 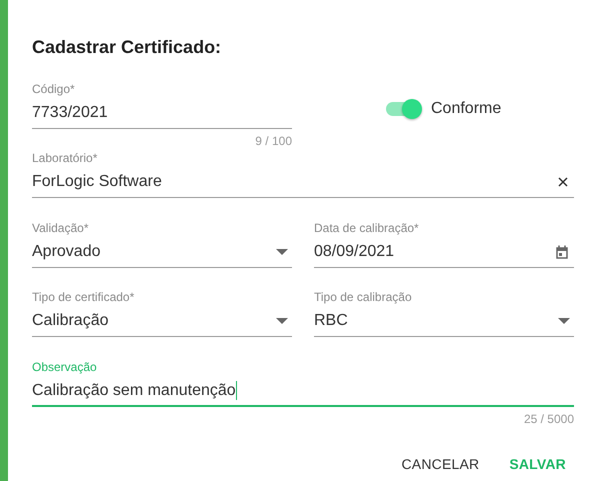 I want to click on field-label: Data de calibração*, so click(x=366, y=228).